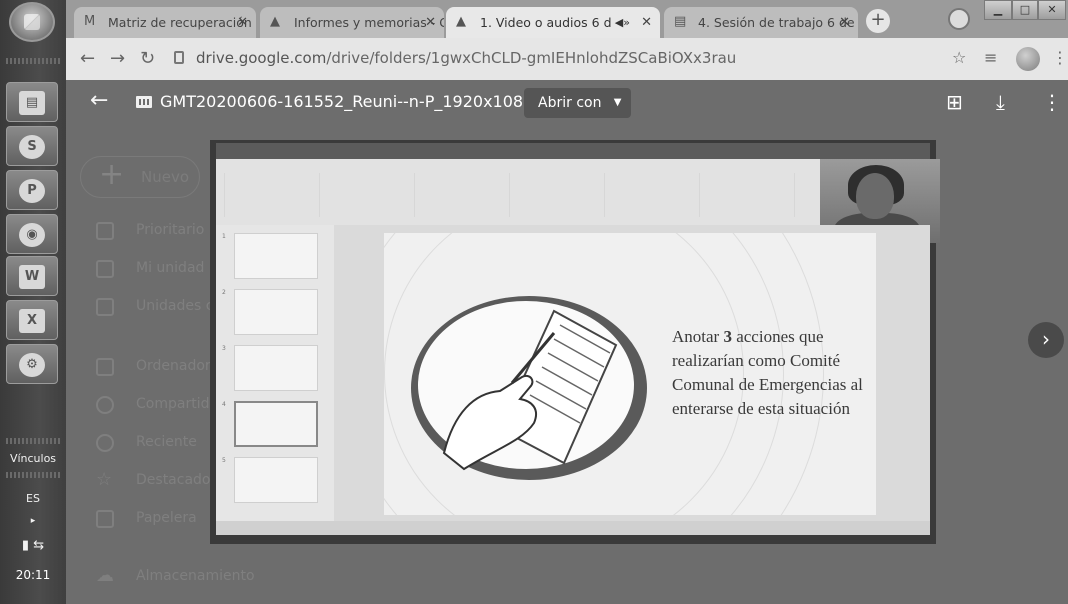 The height and width of the screenshot is (604, 1068). What do you see at coordinates (195, 576) in the screenshot?
I see `drive-nav-almacenamiento: Almacenamiento` at bounding box center [195, 576].